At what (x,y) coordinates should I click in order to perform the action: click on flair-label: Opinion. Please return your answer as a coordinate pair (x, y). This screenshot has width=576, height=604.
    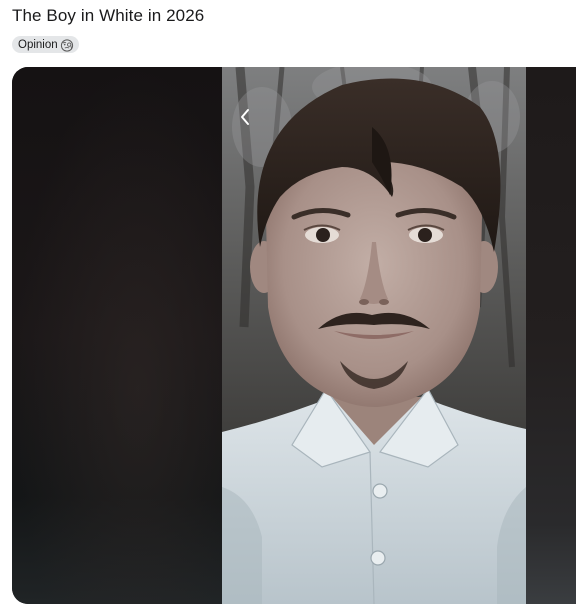
    Looking at the image, I should click on (38, 44).